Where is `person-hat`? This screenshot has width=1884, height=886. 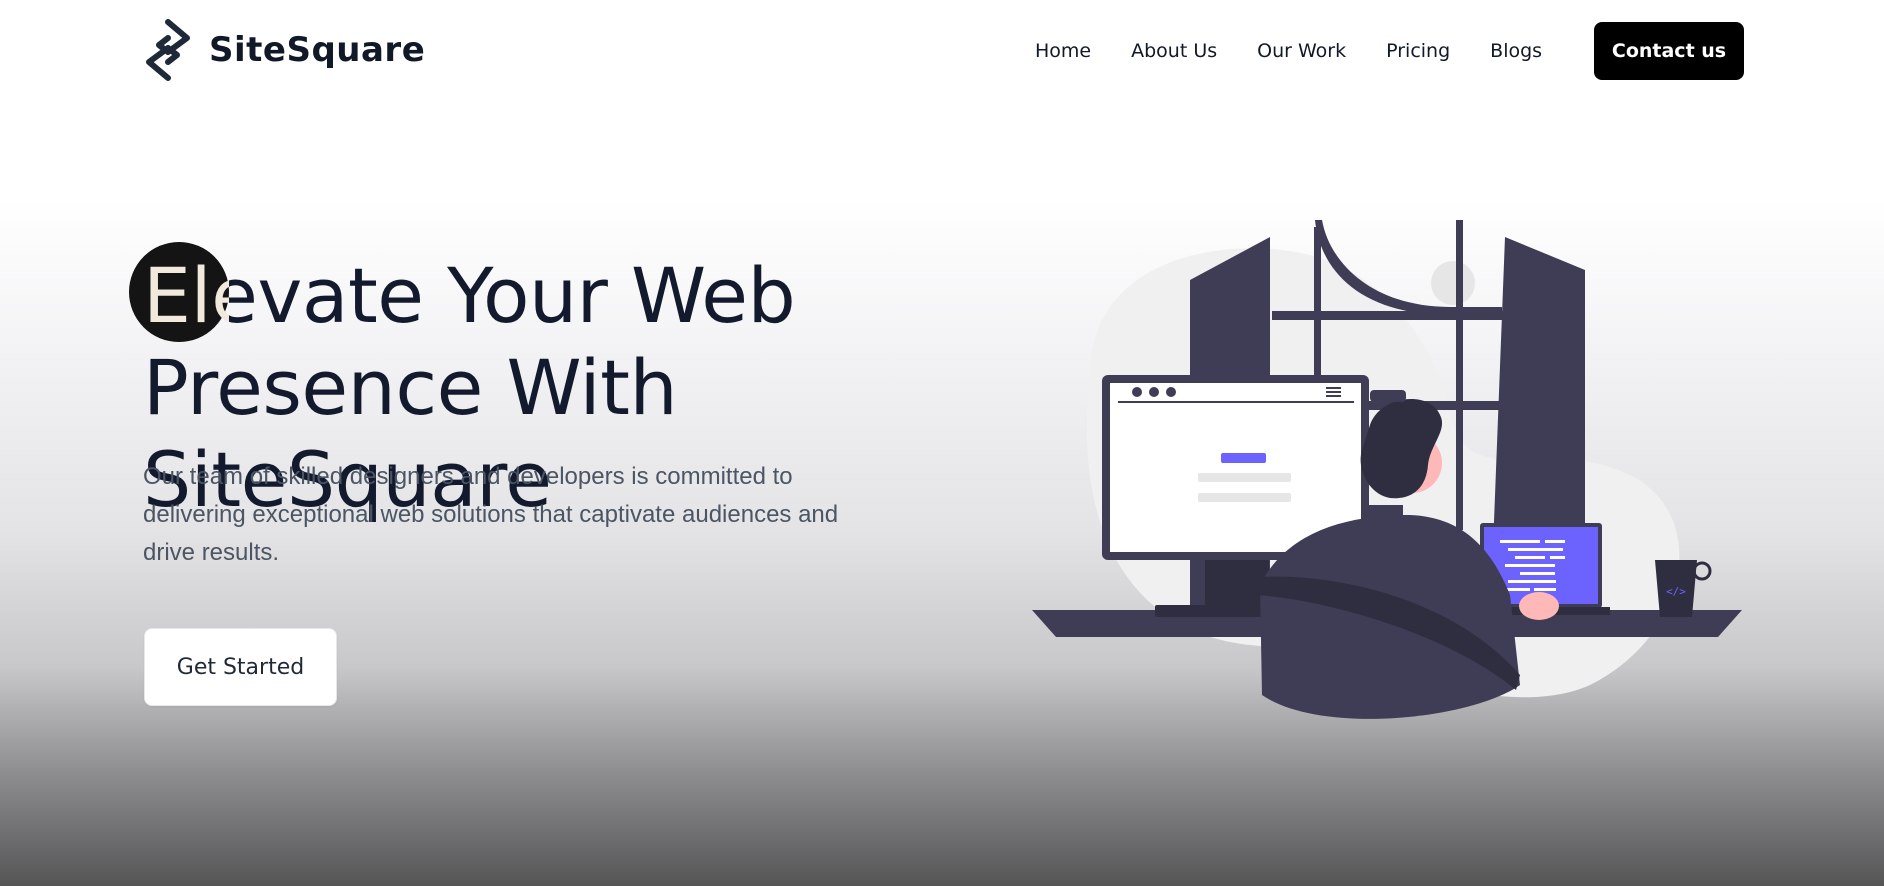 person-hat is located at coordinates (1388, 396).